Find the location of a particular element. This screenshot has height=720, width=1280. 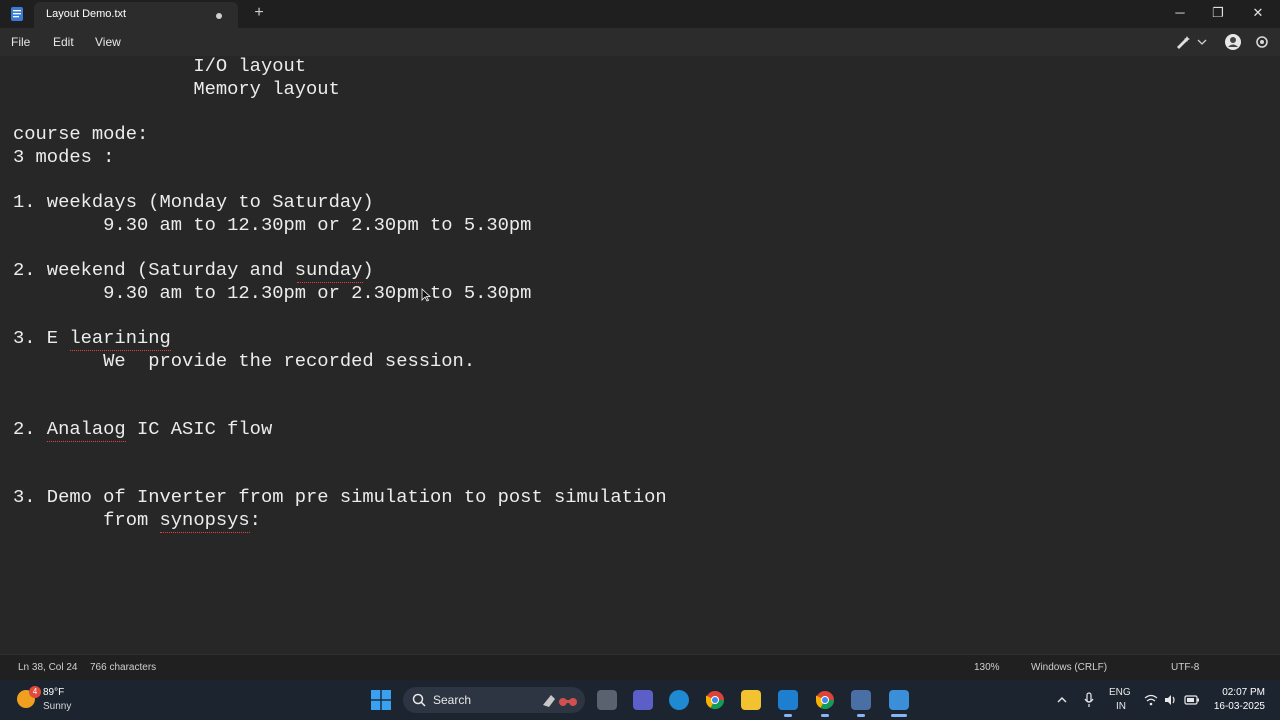

tab-title: Layout Demo.txt is located at coordinates (86, 14).